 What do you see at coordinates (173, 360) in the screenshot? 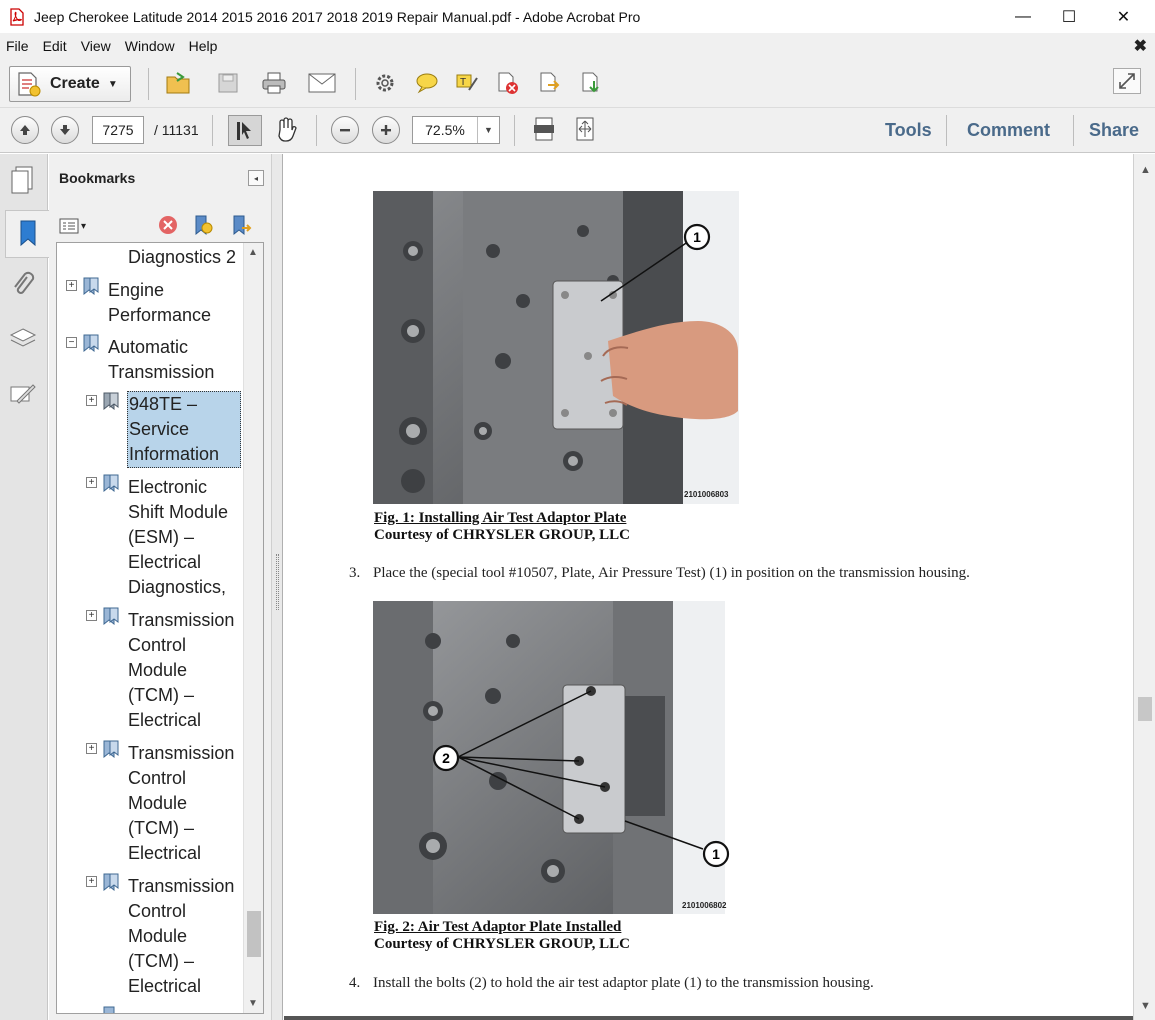
I see `bookmark-item: Automatic Transmission` at bounding box center [173, 360].